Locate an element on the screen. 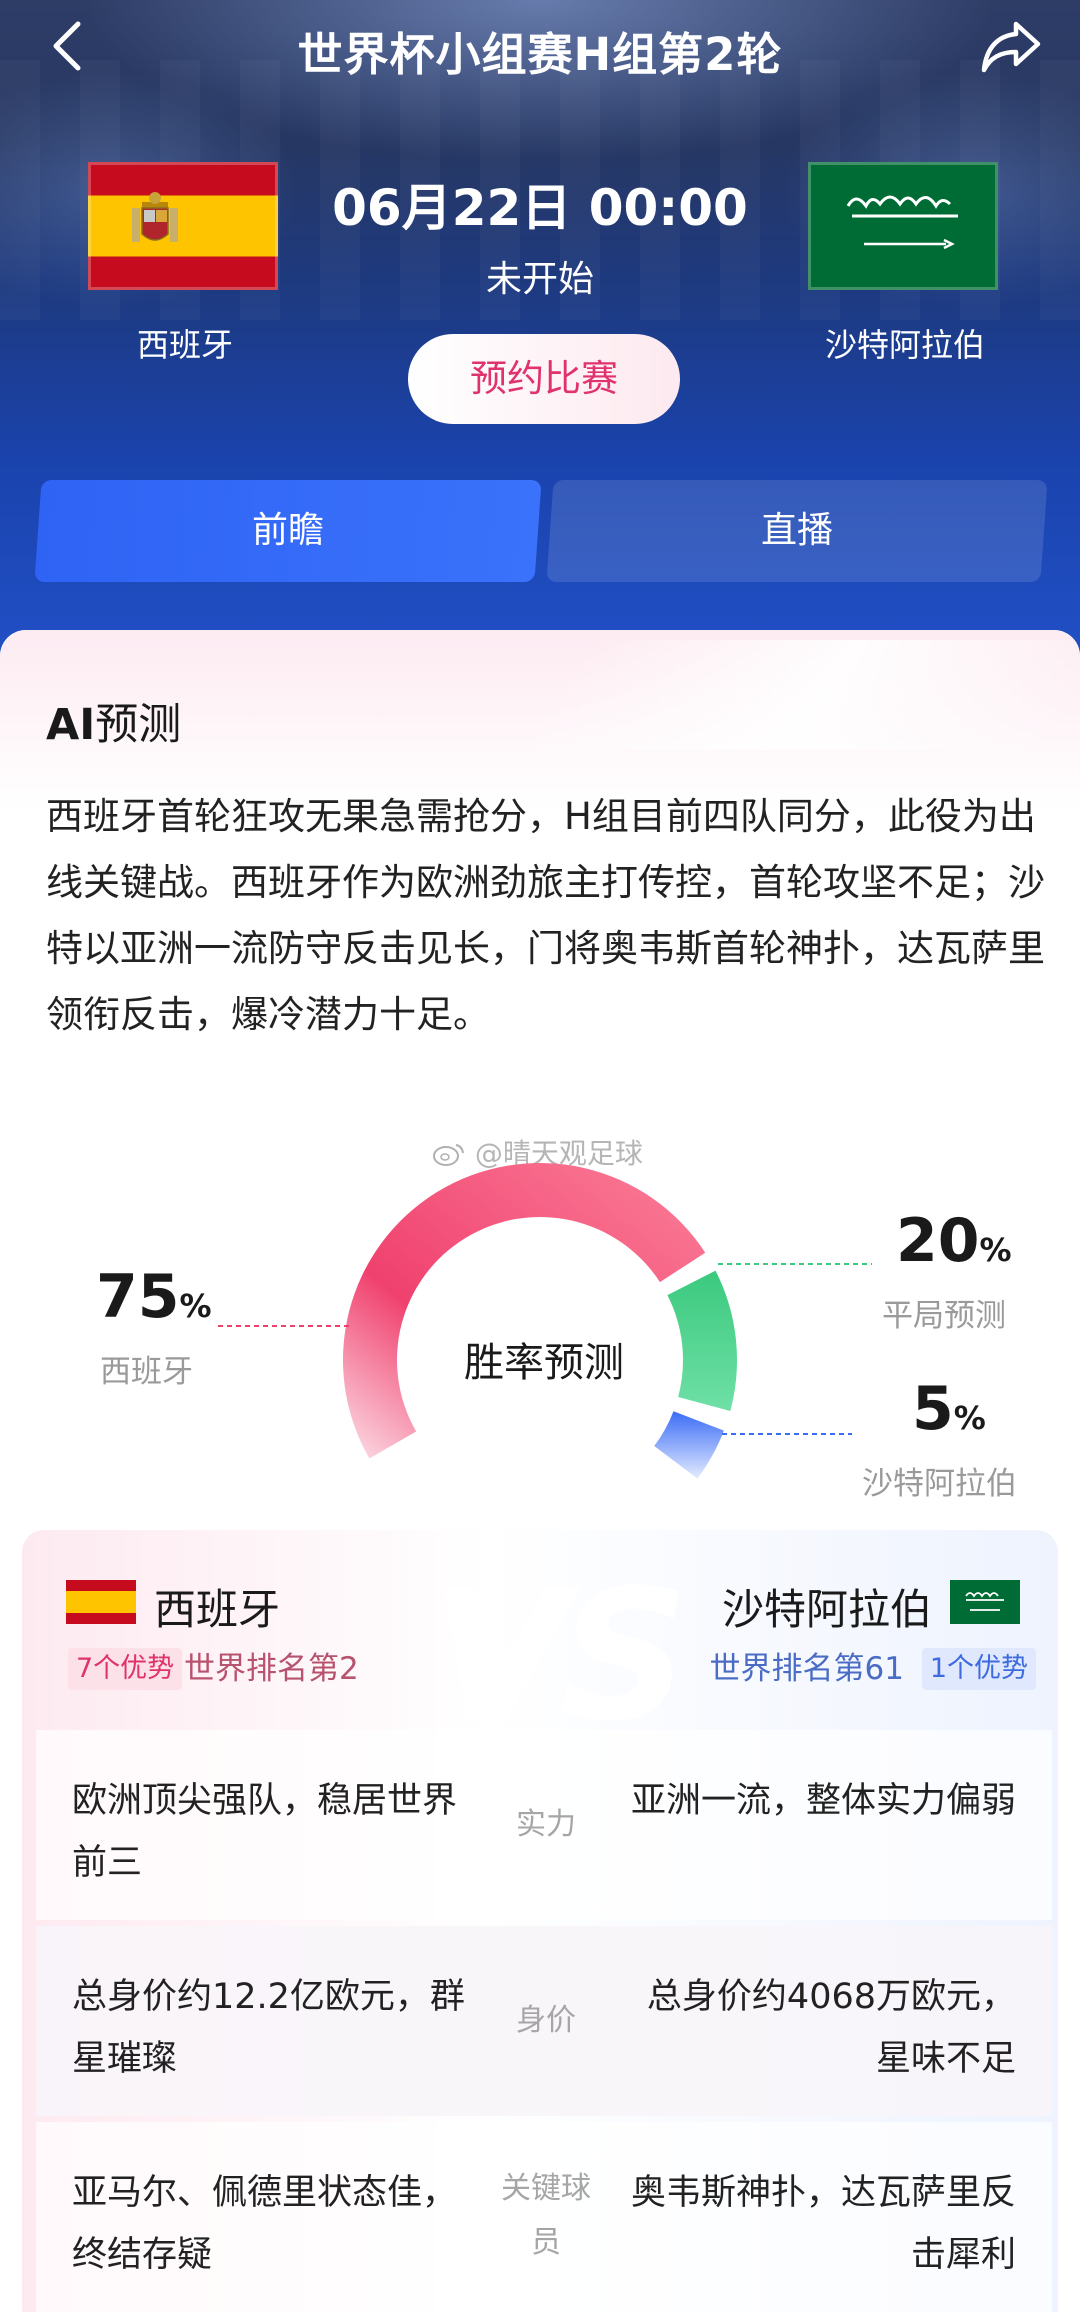 The height and width of the screenshot is (2312, 1080). share-button is located at coordinates (1011, 46).